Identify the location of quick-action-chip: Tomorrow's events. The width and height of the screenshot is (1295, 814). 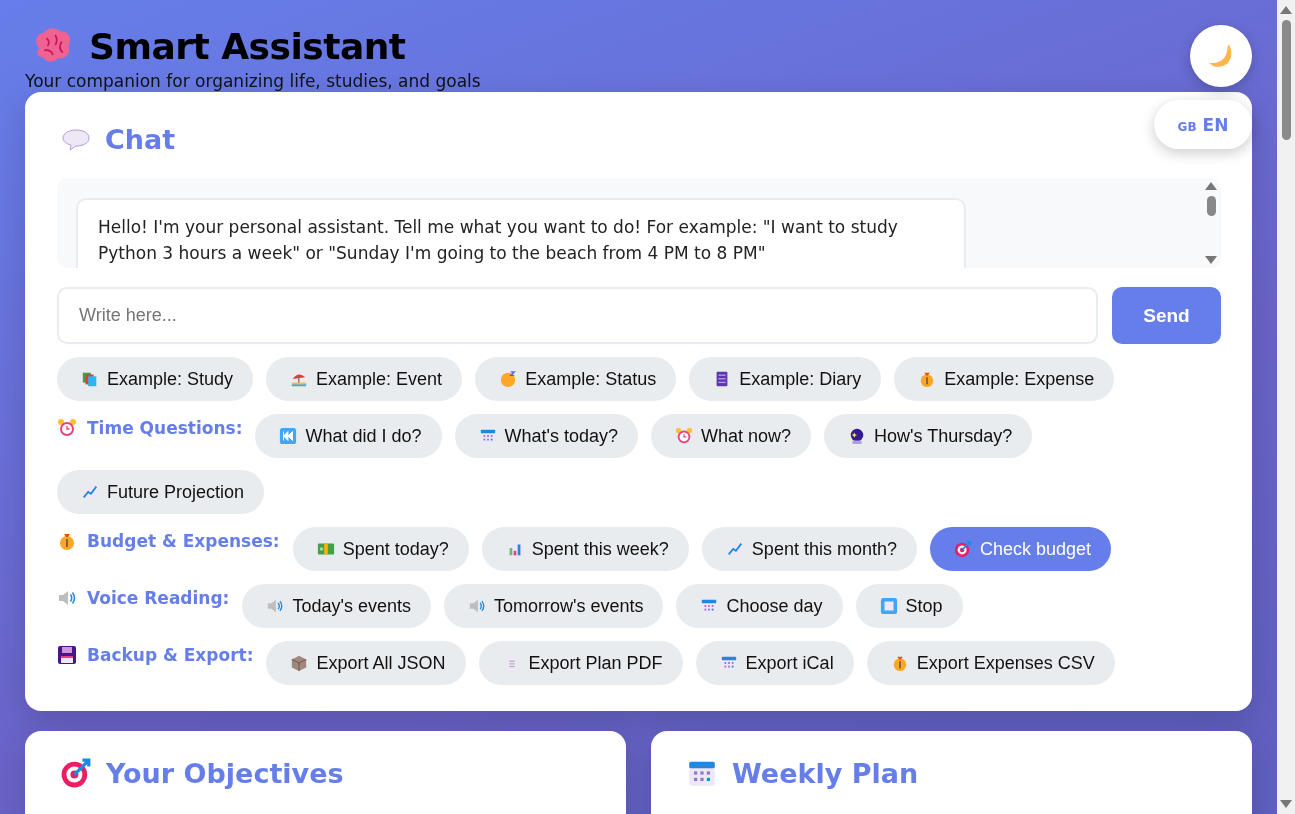
(553, 606).